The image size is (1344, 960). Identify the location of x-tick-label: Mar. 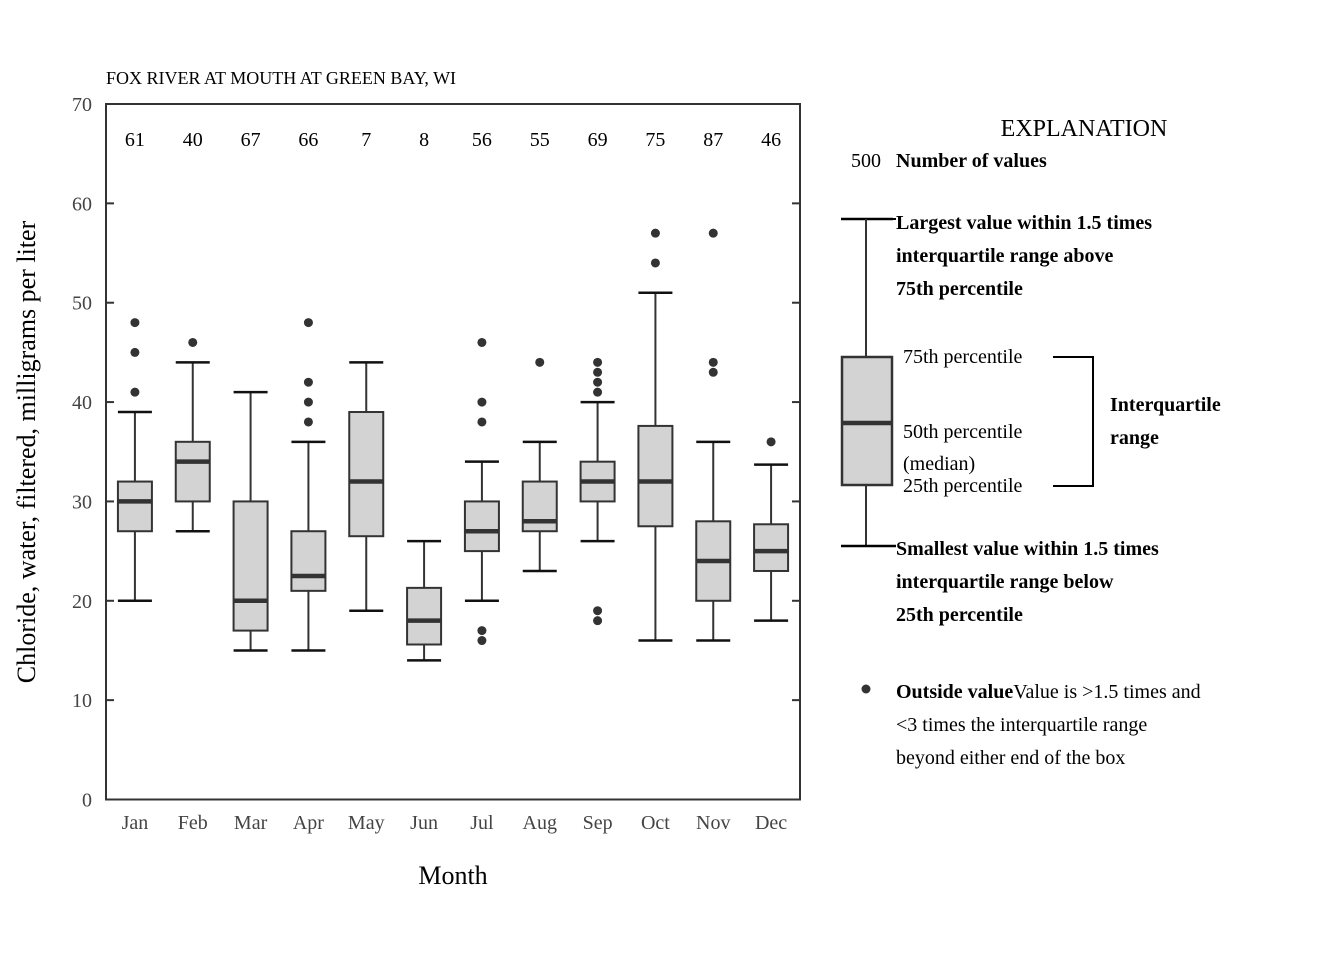
(251, 823).